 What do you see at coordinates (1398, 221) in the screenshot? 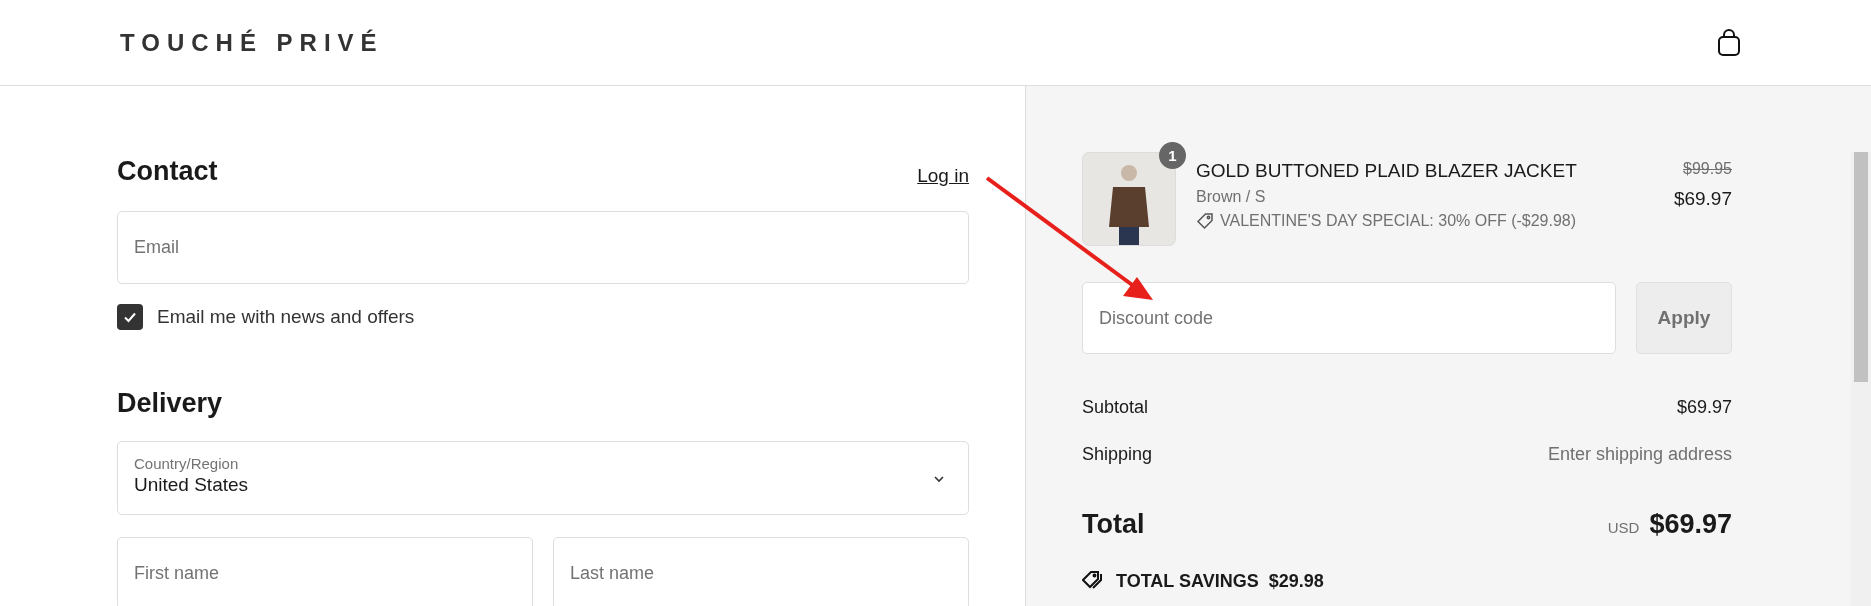
I see `discount-text: VALENTINE'S DAY SPECIAL: 30% OFF (-$29.98)` at bounding box center [1398, 221].